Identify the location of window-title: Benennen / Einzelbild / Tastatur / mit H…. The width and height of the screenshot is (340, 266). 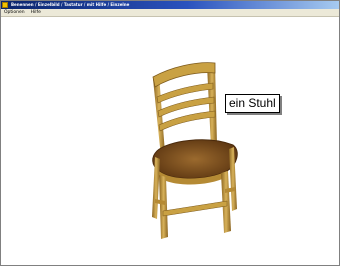
(70, 4).